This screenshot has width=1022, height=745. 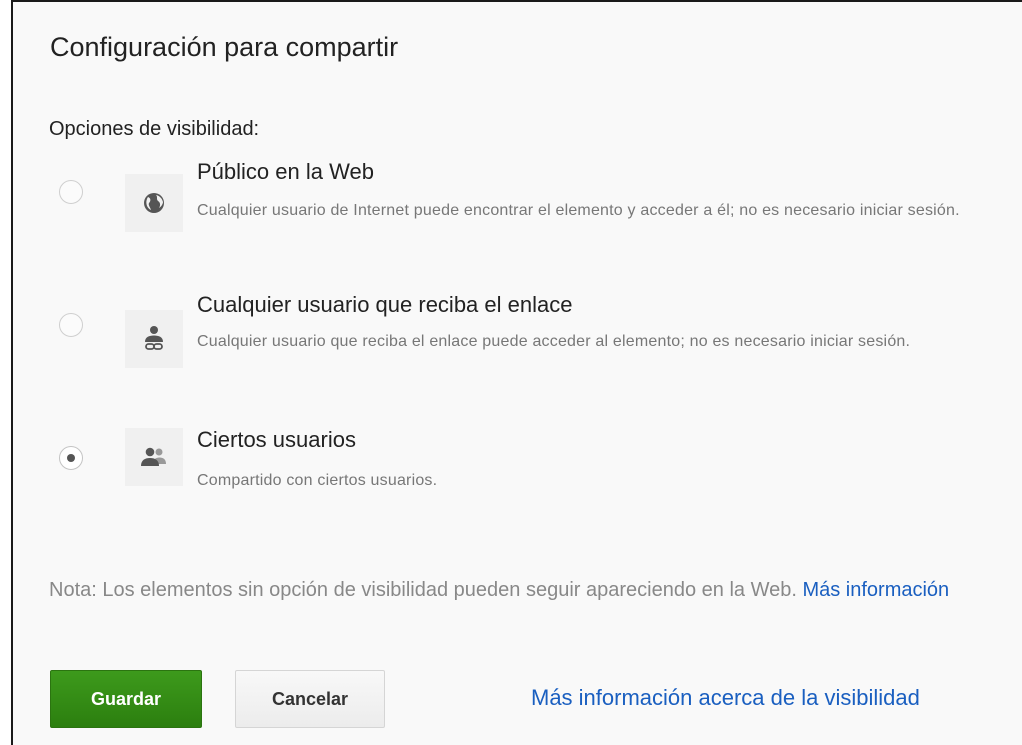 I want to click on globe-icon, so click(x=154, y=203).